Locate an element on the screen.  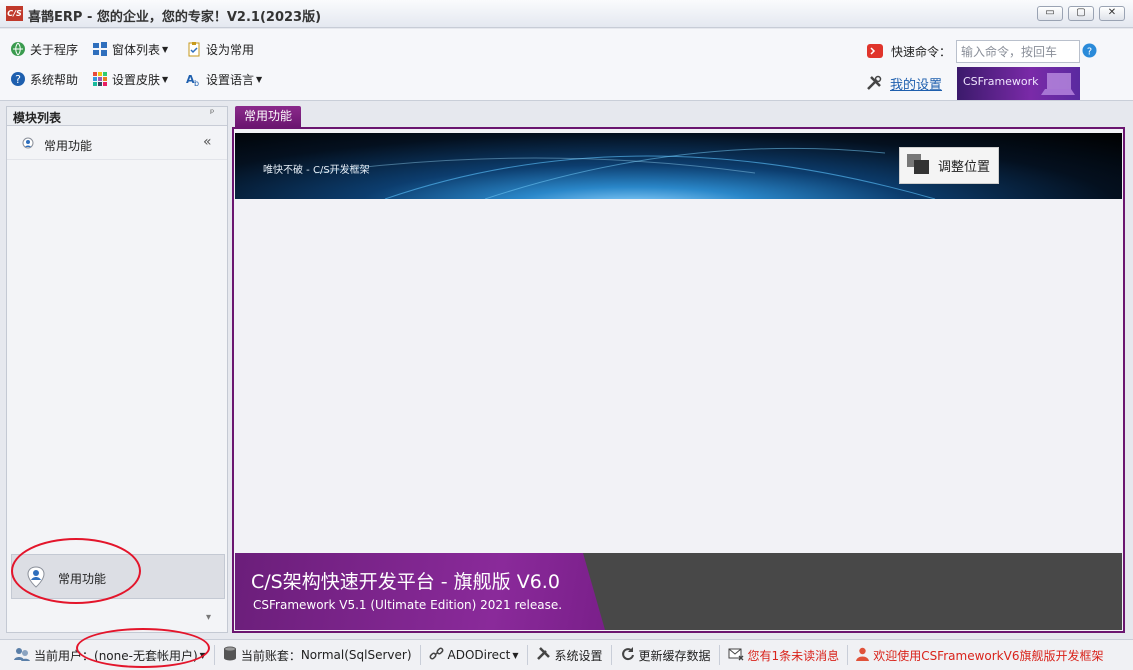
terminal-icon is located at coordinates (875, 51).